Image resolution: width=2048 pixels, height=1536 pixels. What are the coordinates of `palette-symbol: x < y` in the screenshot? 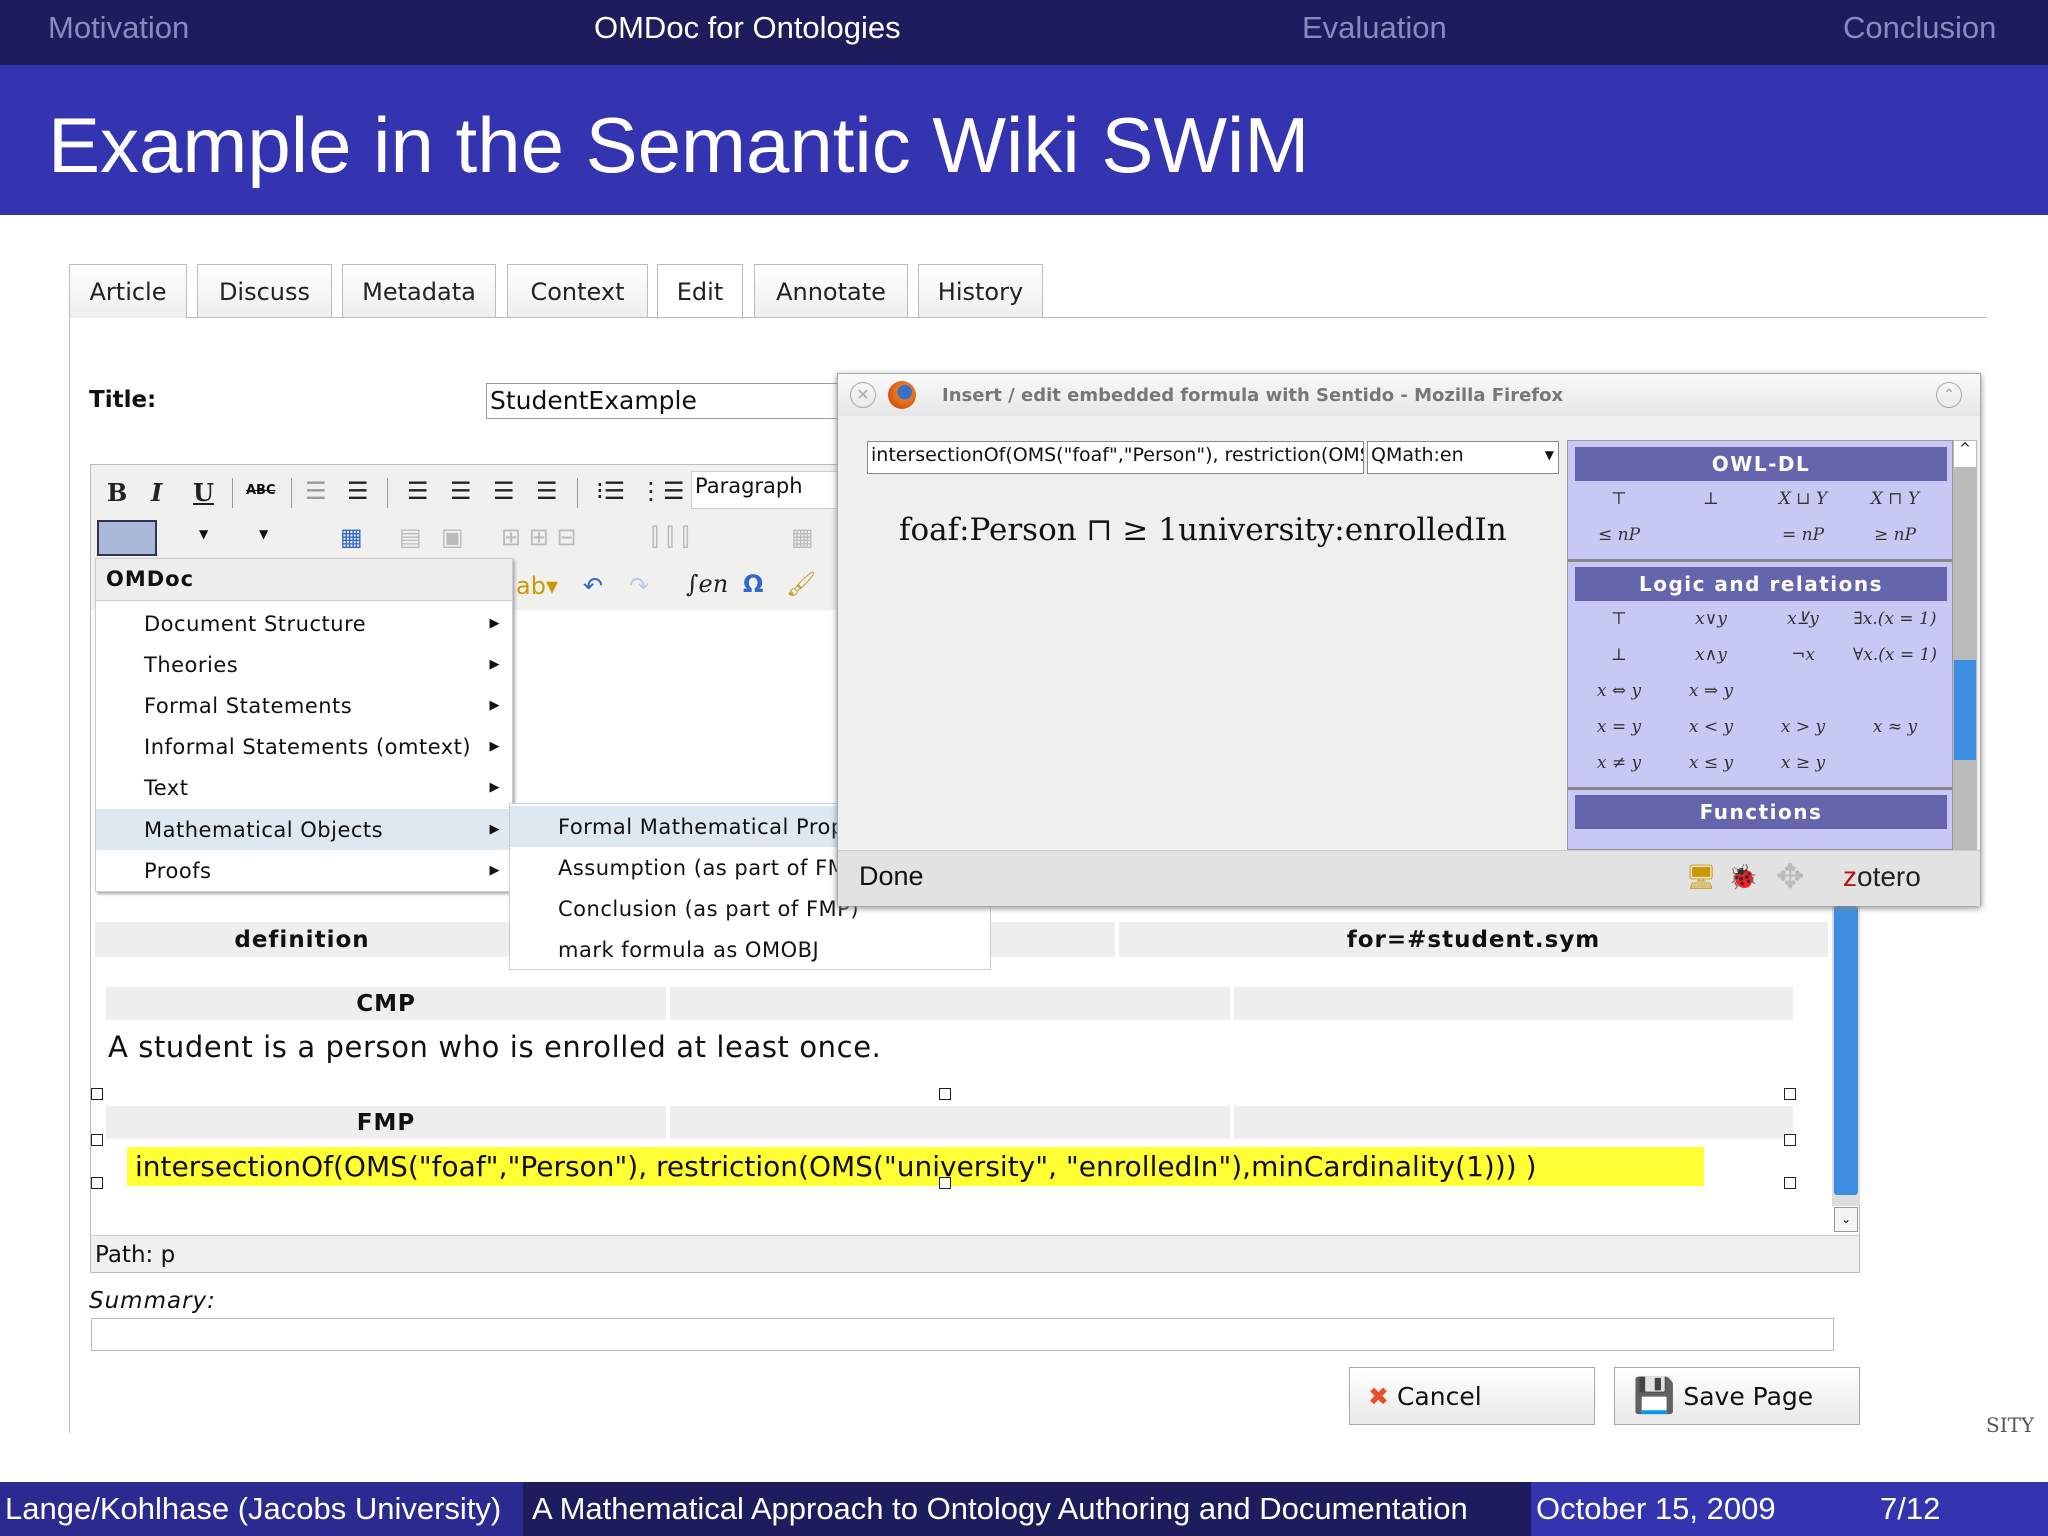 It's located at (1711, 727).